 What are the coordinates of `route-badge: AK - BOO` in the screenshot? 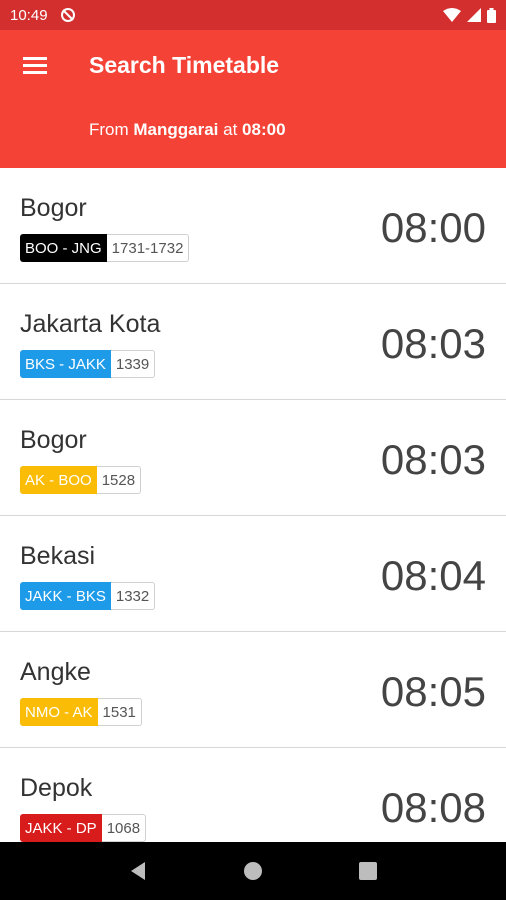 It's located at (58, 480).